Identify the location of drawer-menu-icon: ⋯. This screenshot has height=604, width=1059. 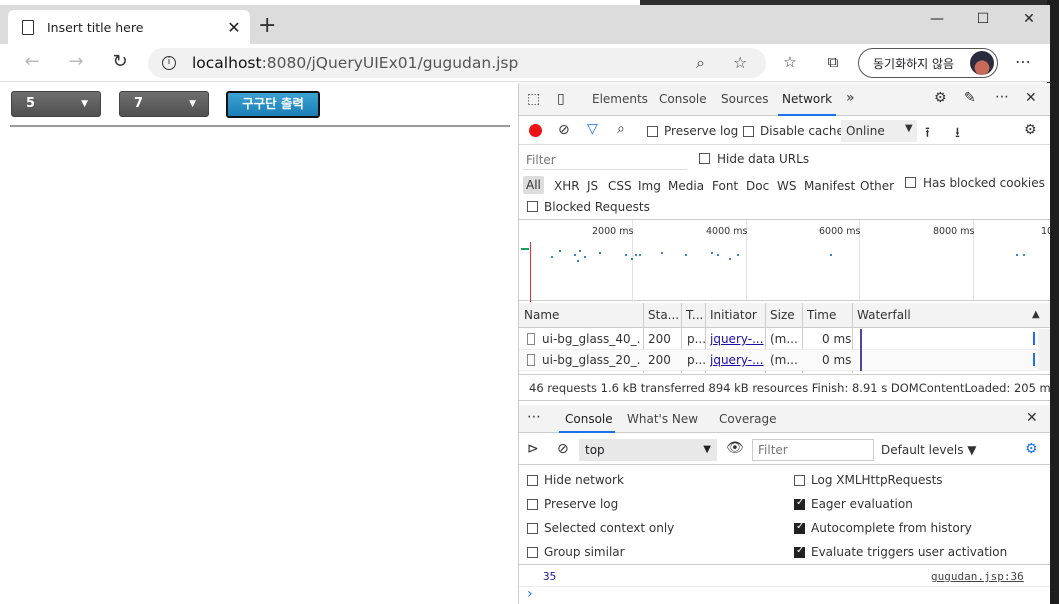
(534, 417).